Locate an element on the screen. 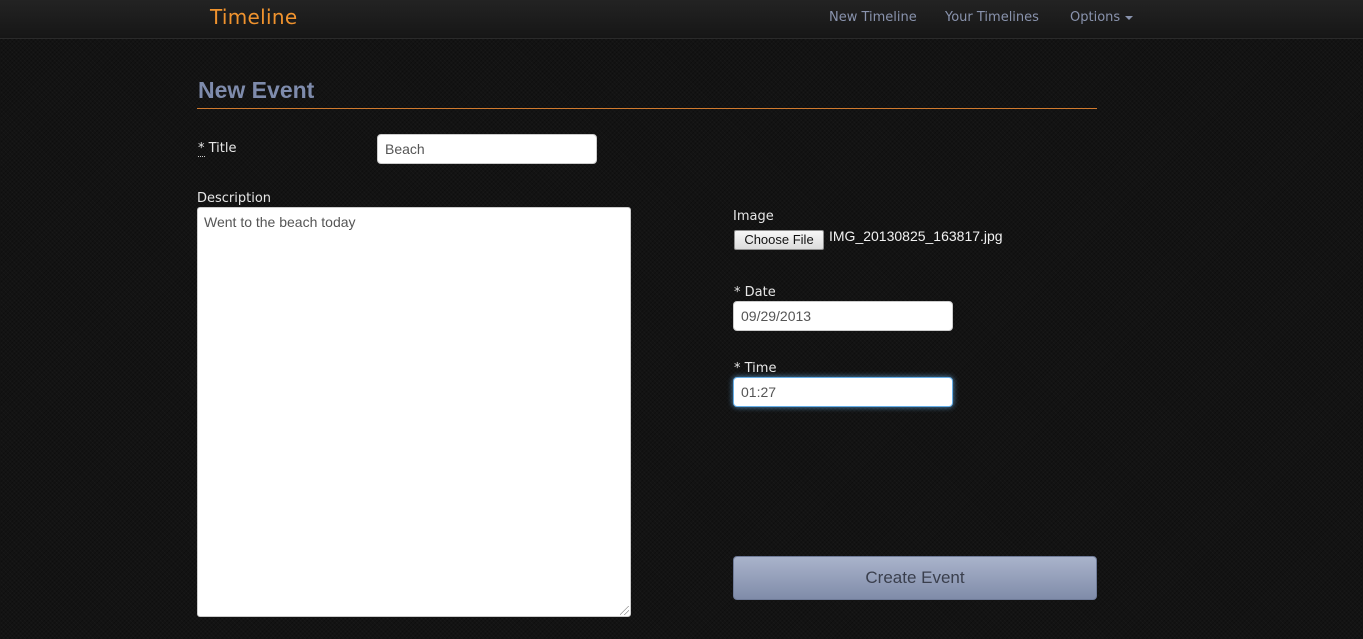 The image size is (1363, 639). date-label: * Date is located at coordinates (755, 292).